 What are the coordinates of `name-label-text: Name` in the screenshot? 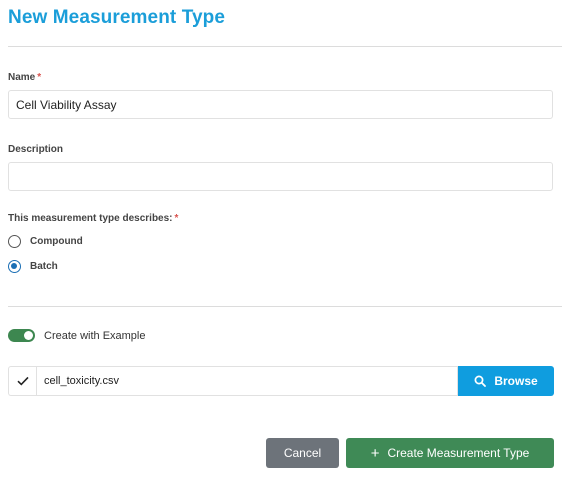 It's located at (22, 77).